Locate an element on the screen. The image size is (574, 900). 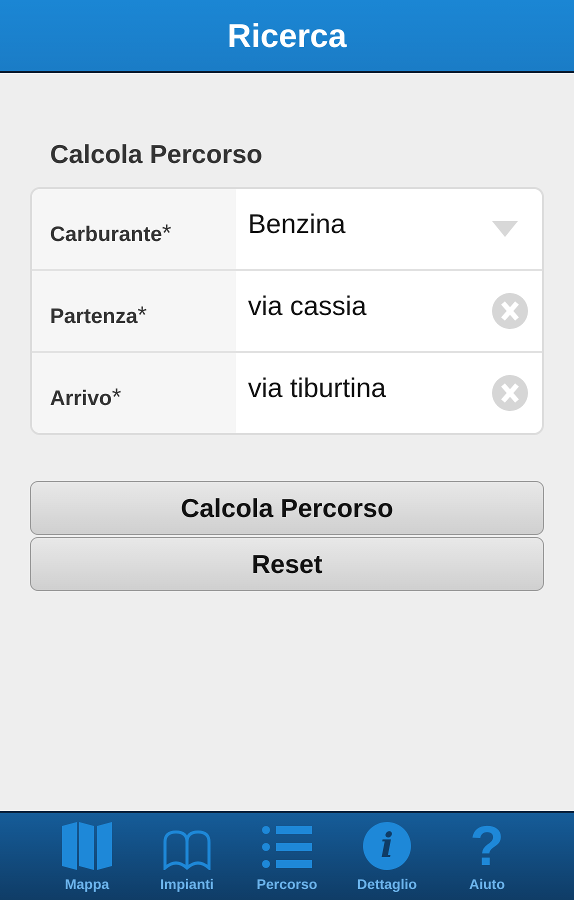
map-icon is located at coordinates (87, 846).